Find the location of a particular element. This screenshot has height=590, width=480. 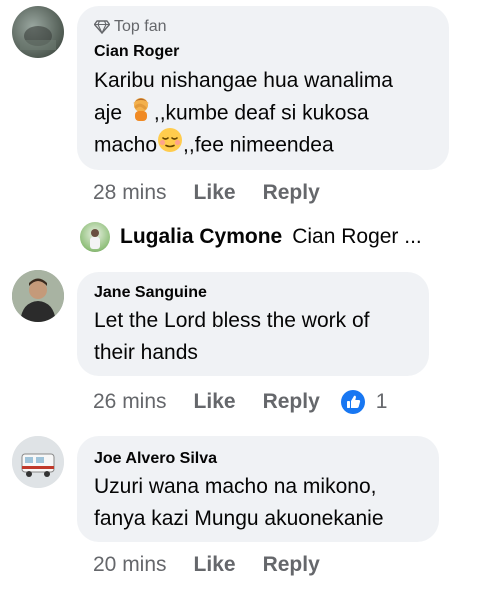

comment-text-line: fanya kazi Mungu akuonekanie is located at coordinates (239, 518).